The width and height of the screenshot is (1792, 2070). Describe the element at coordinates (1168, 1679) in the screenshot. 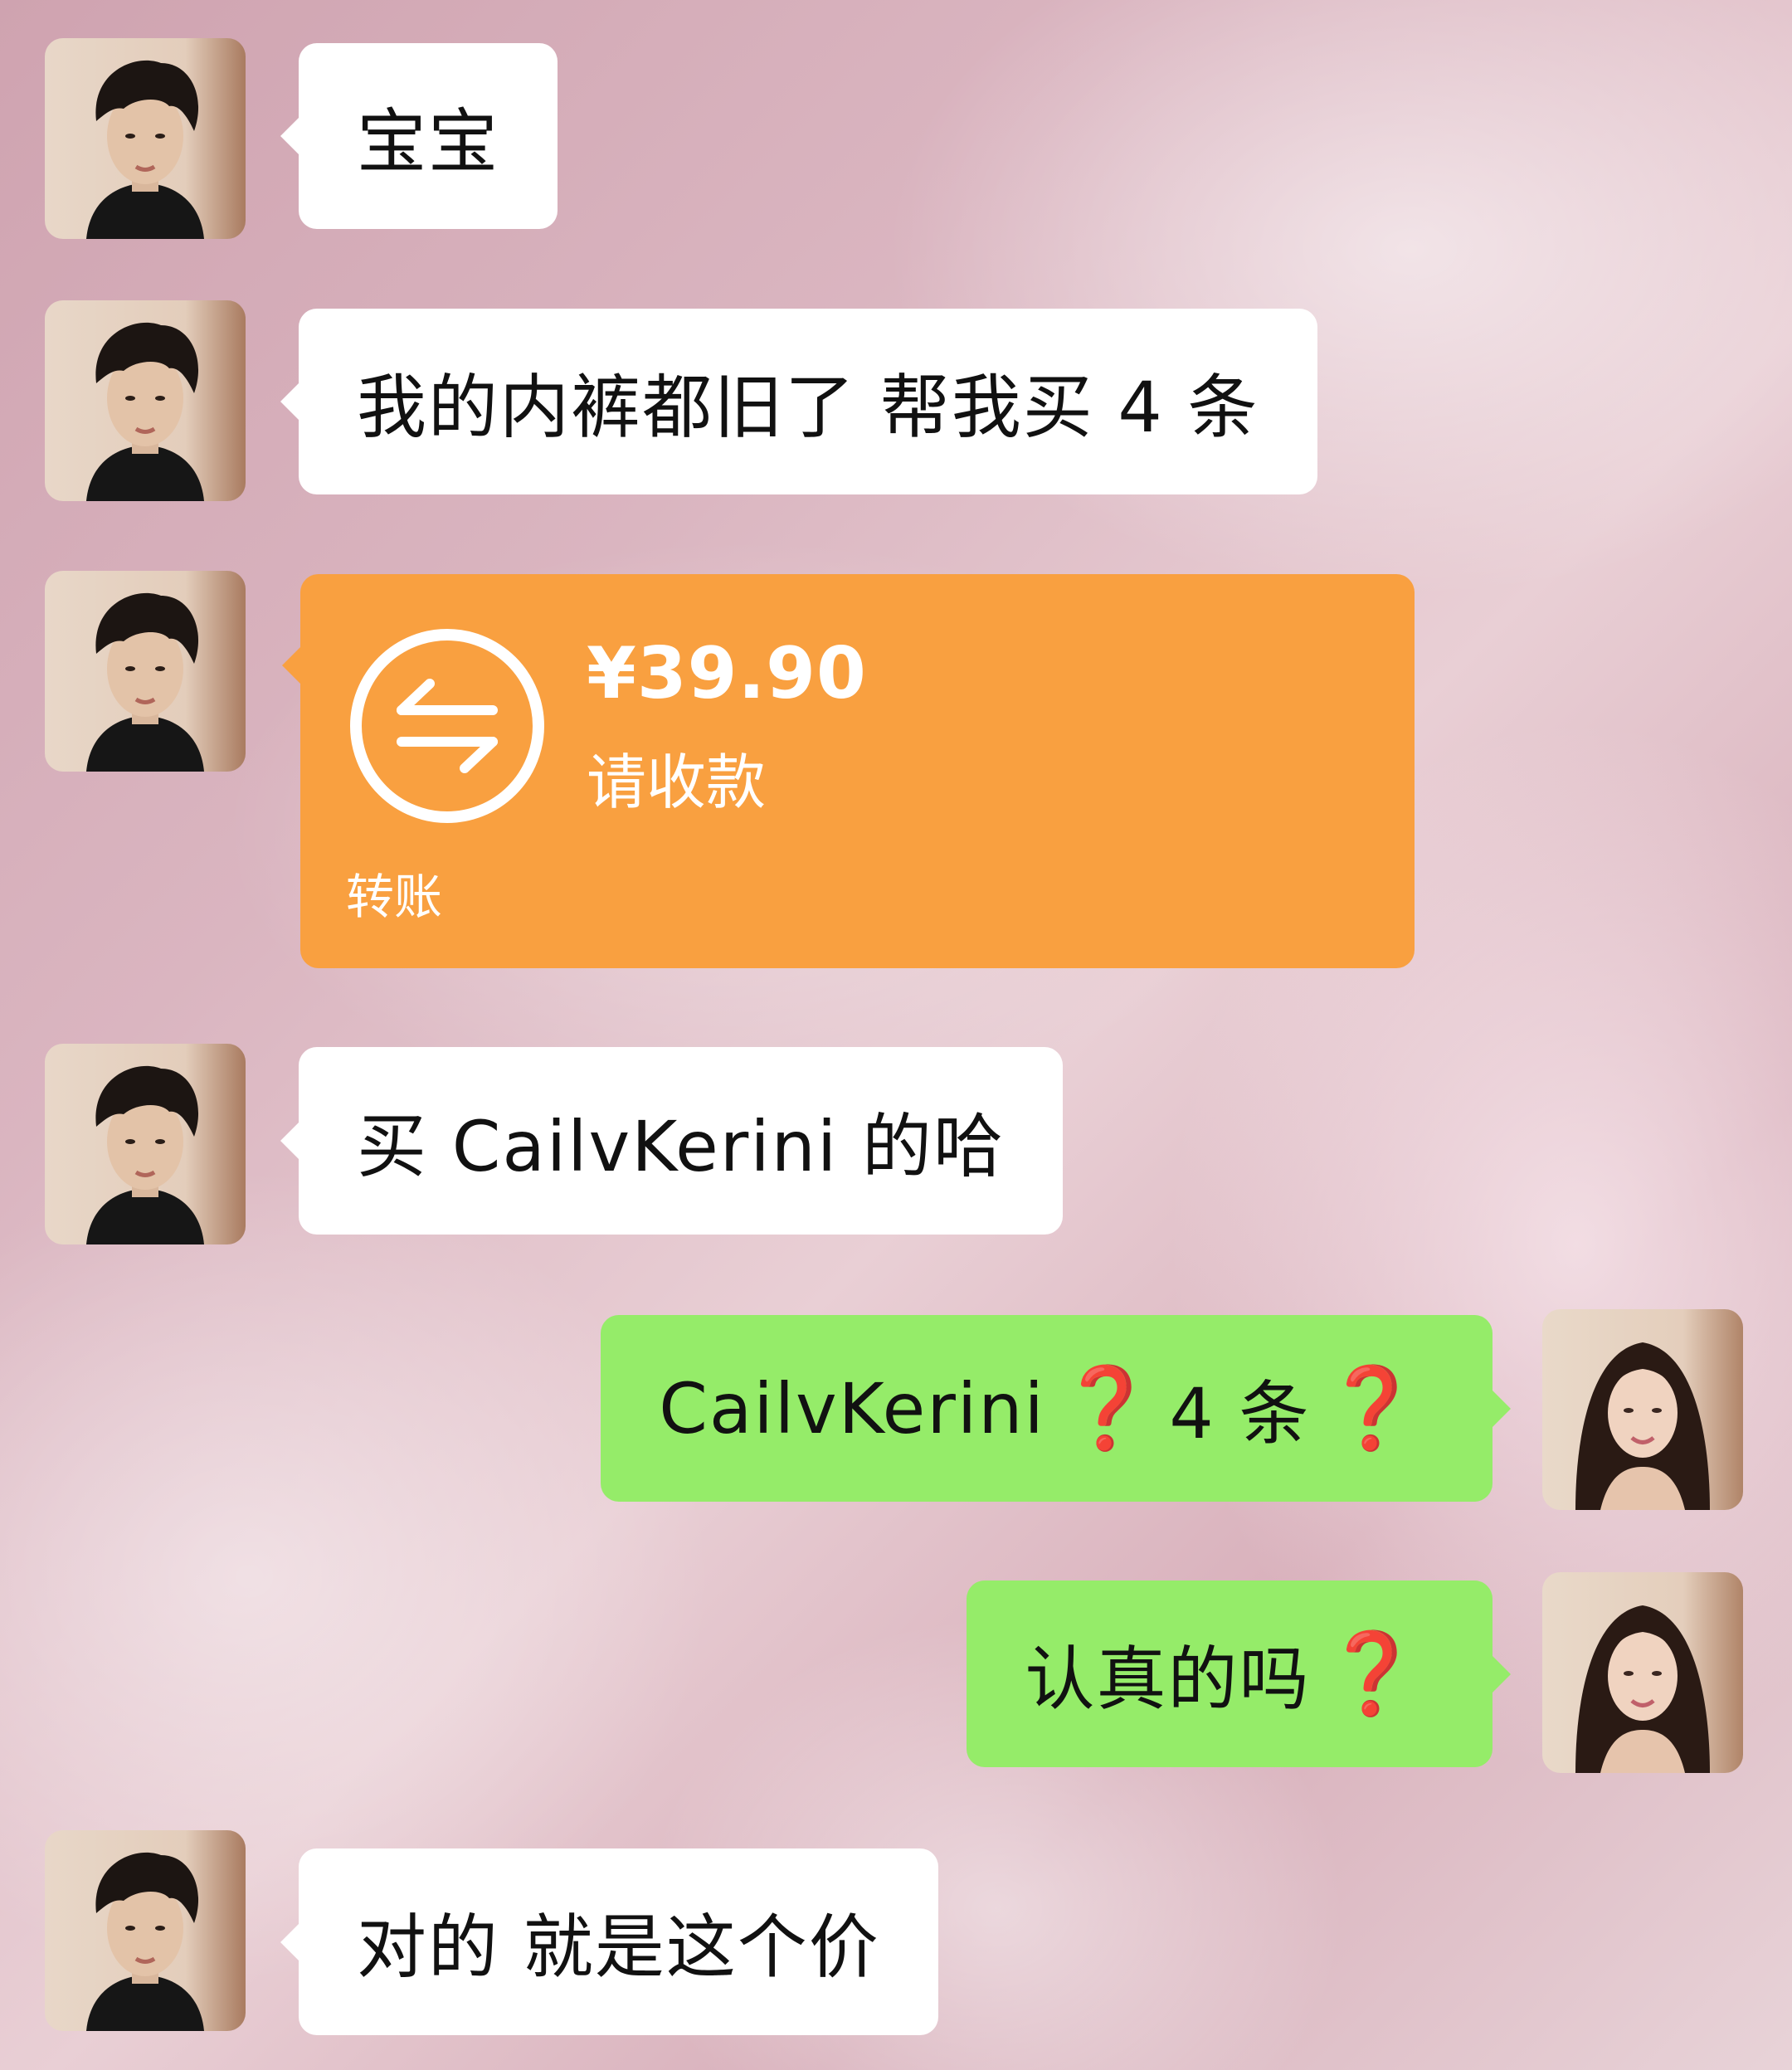

I see `message-text: 认真的吗` at that location.